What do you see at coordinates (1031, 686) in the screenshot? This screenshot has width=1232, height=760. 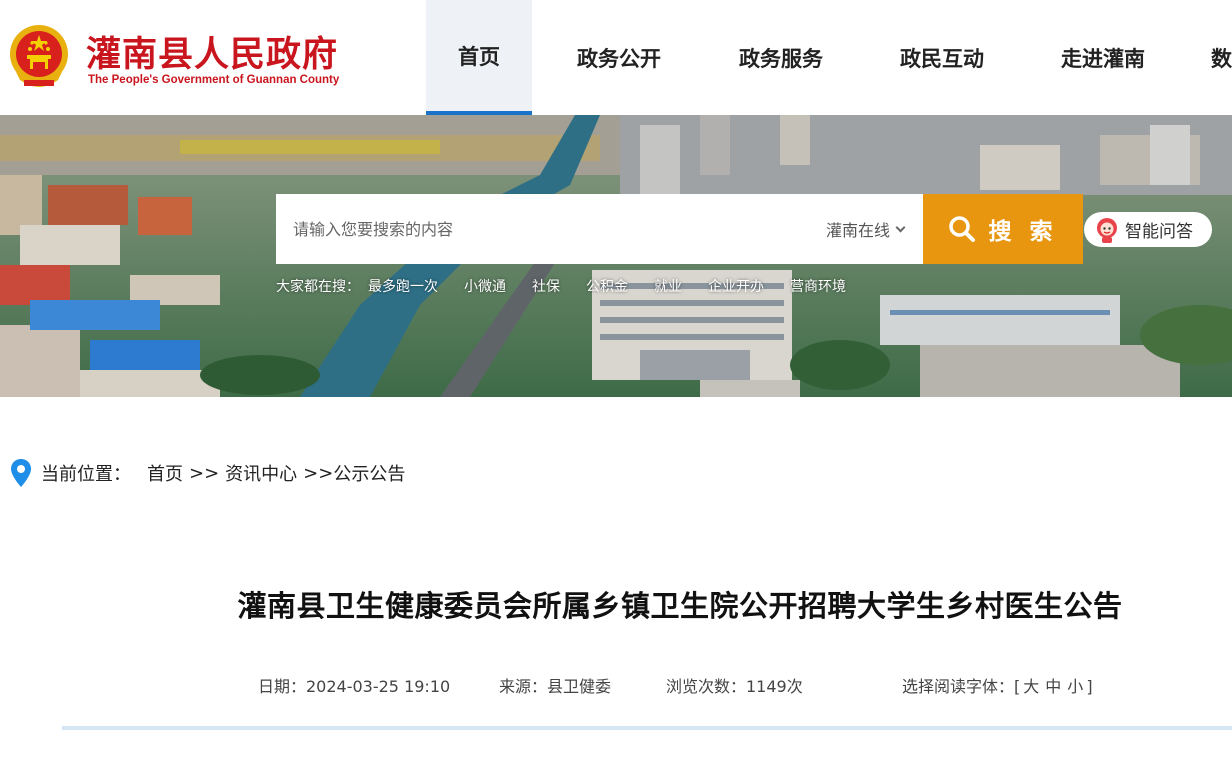 I see `font-size-large: 大` at bounding box center [1031, 686].